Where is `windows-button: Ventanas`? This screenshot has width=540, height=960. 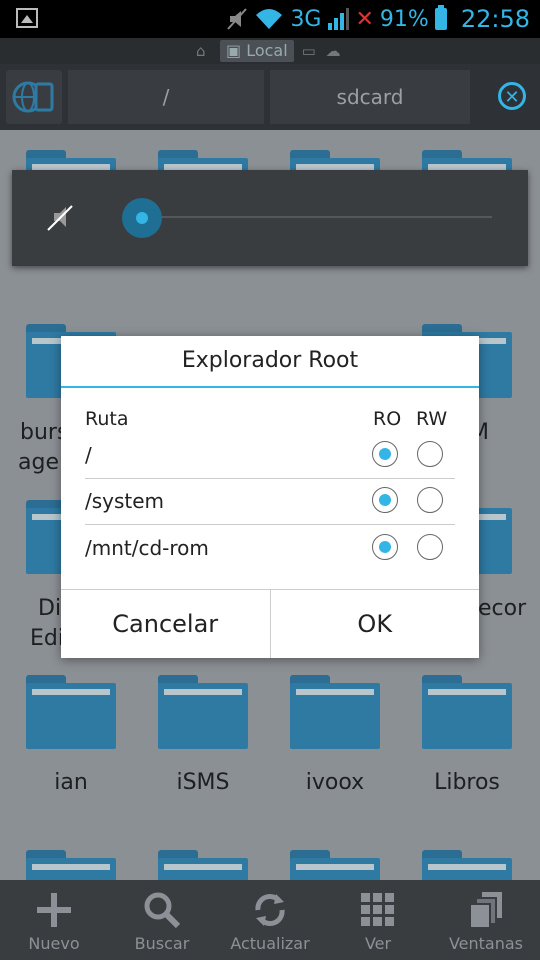
windows-button: Ventanas is located at coordinates (486, 920).